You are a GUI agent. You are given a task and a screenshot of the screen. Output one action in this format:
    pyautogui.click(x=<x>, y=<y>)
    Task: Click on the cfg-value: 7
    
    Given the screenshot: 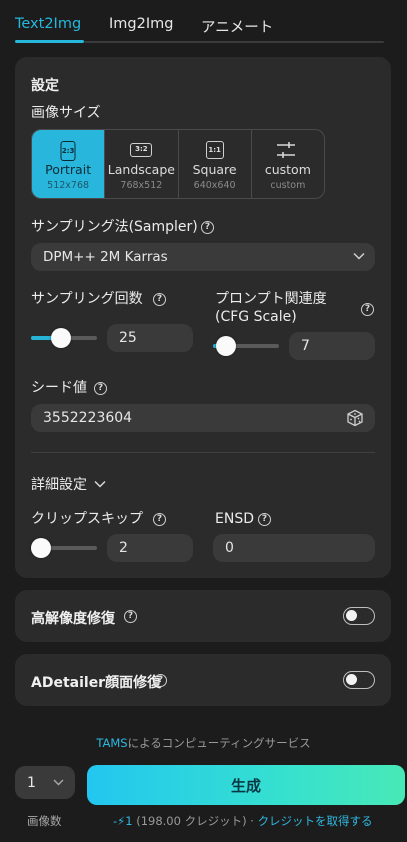 What is the action you would take?
    pyautogui.click(x=305, y=346)
    